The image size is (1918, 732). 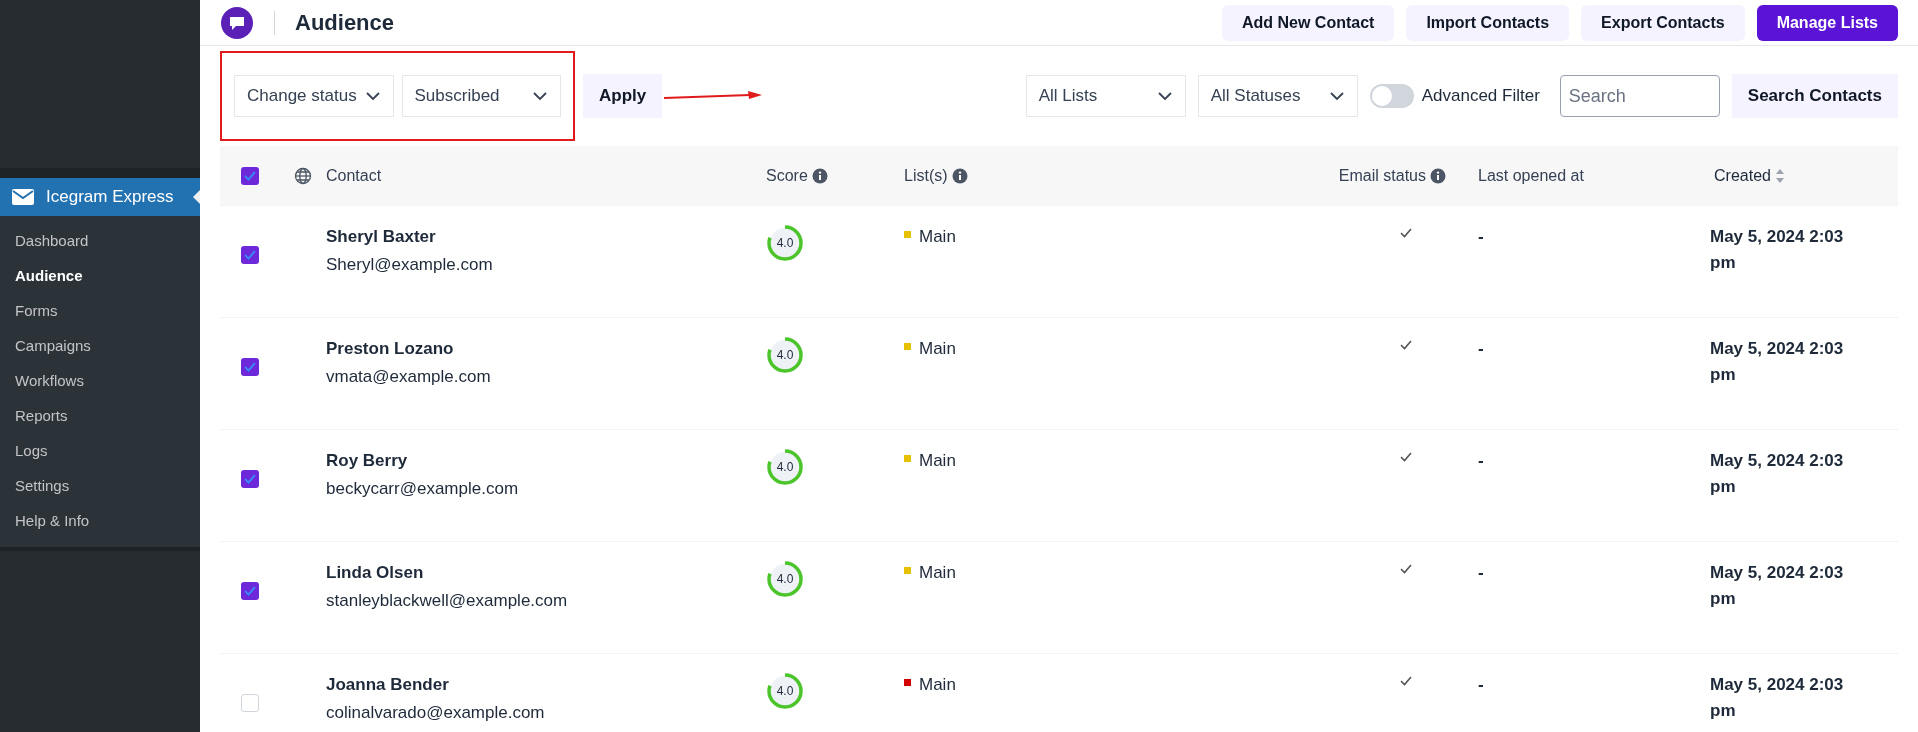 What do you see at coordinates (388, 685) in the screenshot?
I see `contact-name: Joanna Bender` at bounding box center [388, 685].